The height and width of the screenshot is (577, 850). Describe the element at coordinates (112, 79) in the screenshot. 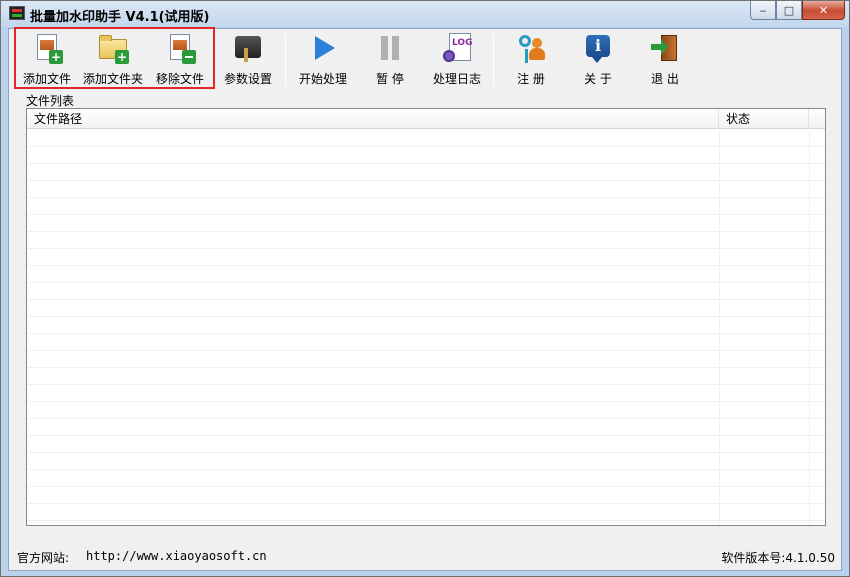

I see `add-folder-label: 添加文件夹` at that location.